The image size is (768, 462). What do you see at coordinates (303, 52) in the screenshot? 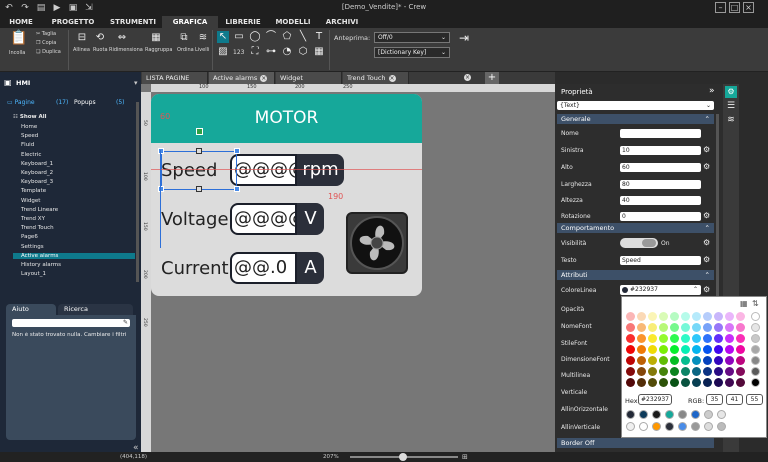
I see `shape-icon: ⬡` at bounding box center [303, 52].